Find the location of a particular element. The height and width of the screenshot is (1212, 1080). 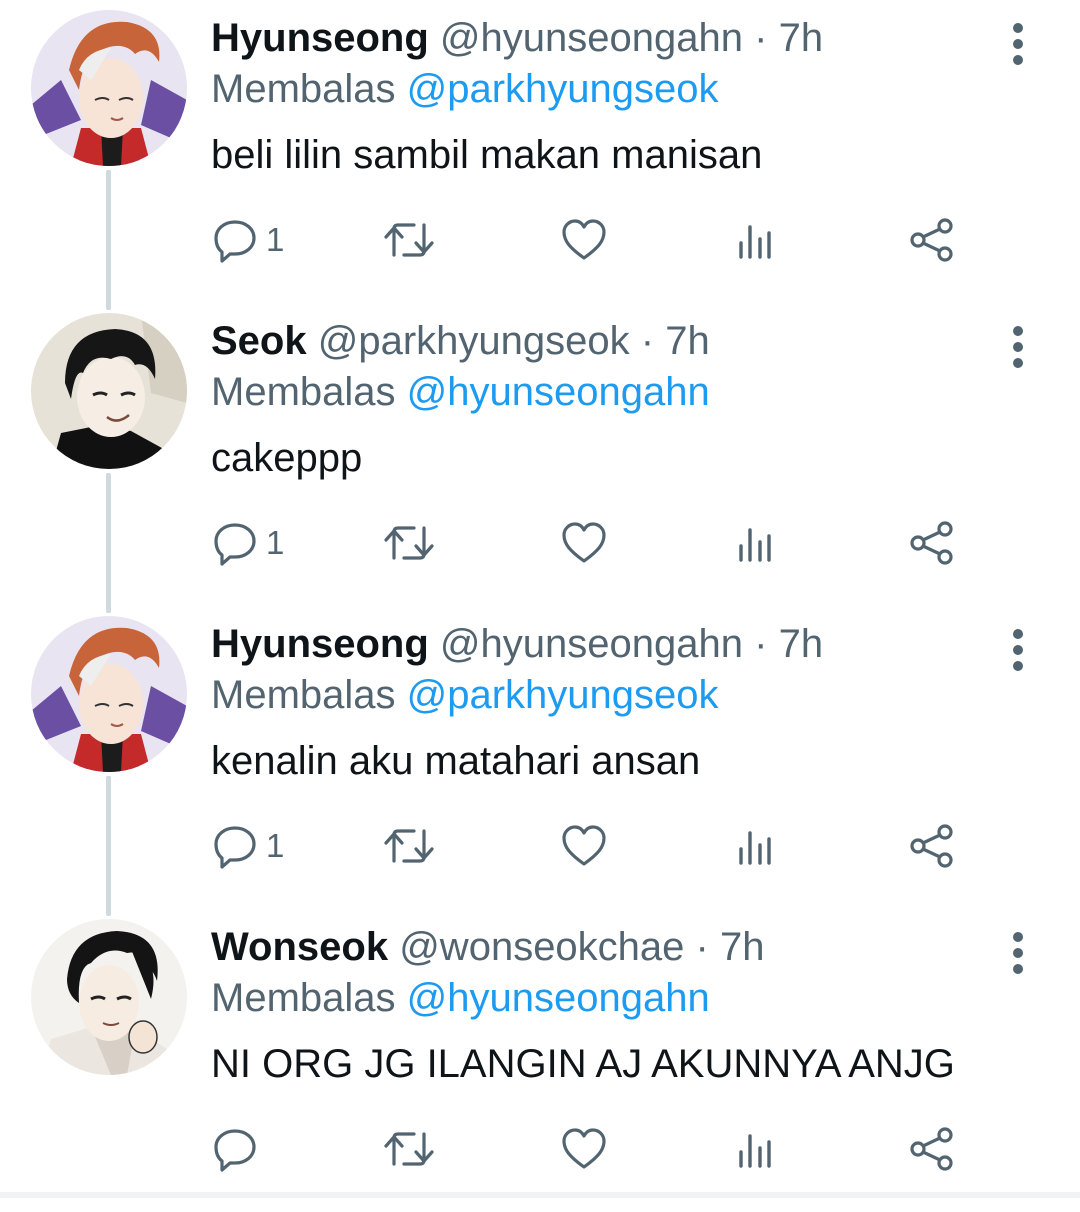

display-name: Wonseok is located at coordinates (299, 947).